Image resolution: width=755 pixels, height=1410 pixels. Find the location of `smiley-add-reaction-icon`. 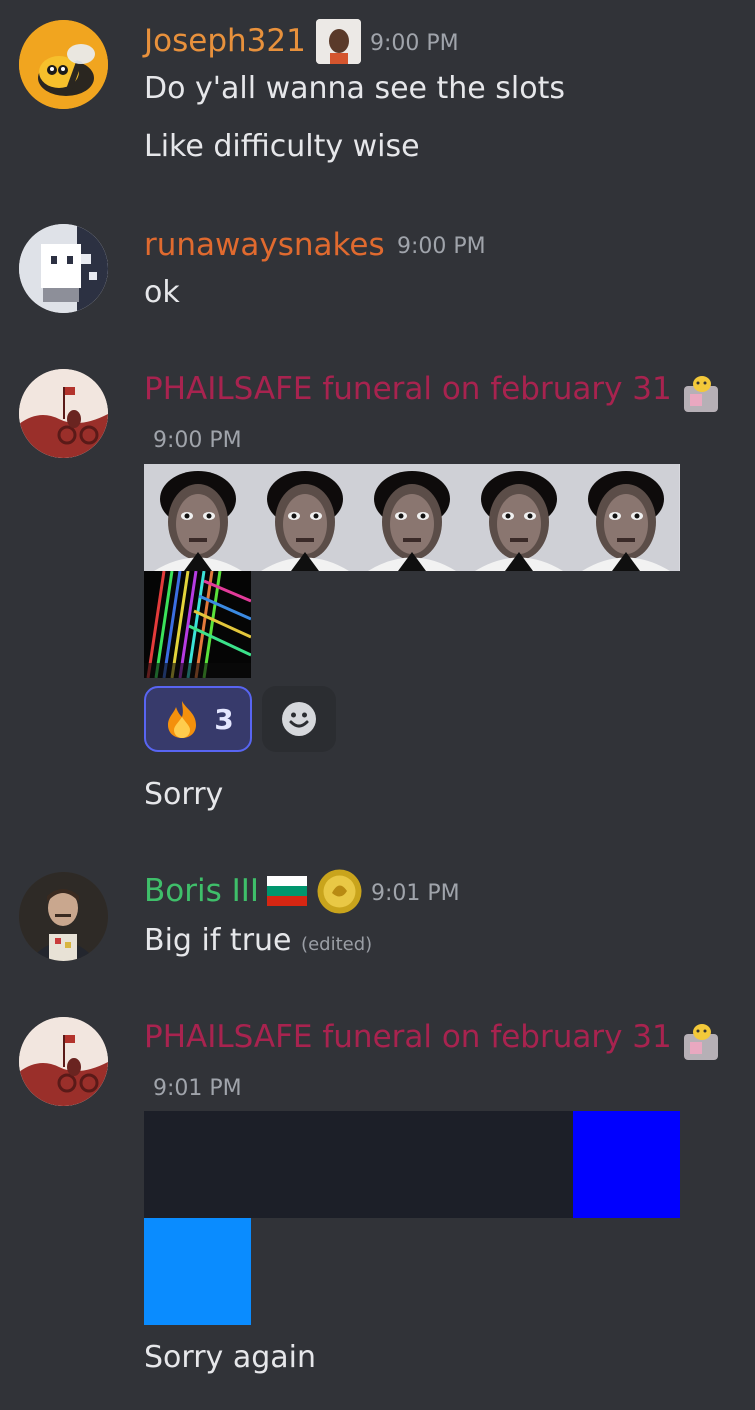

smiley-add-reaction-icon is located at coordinates (299, 719).